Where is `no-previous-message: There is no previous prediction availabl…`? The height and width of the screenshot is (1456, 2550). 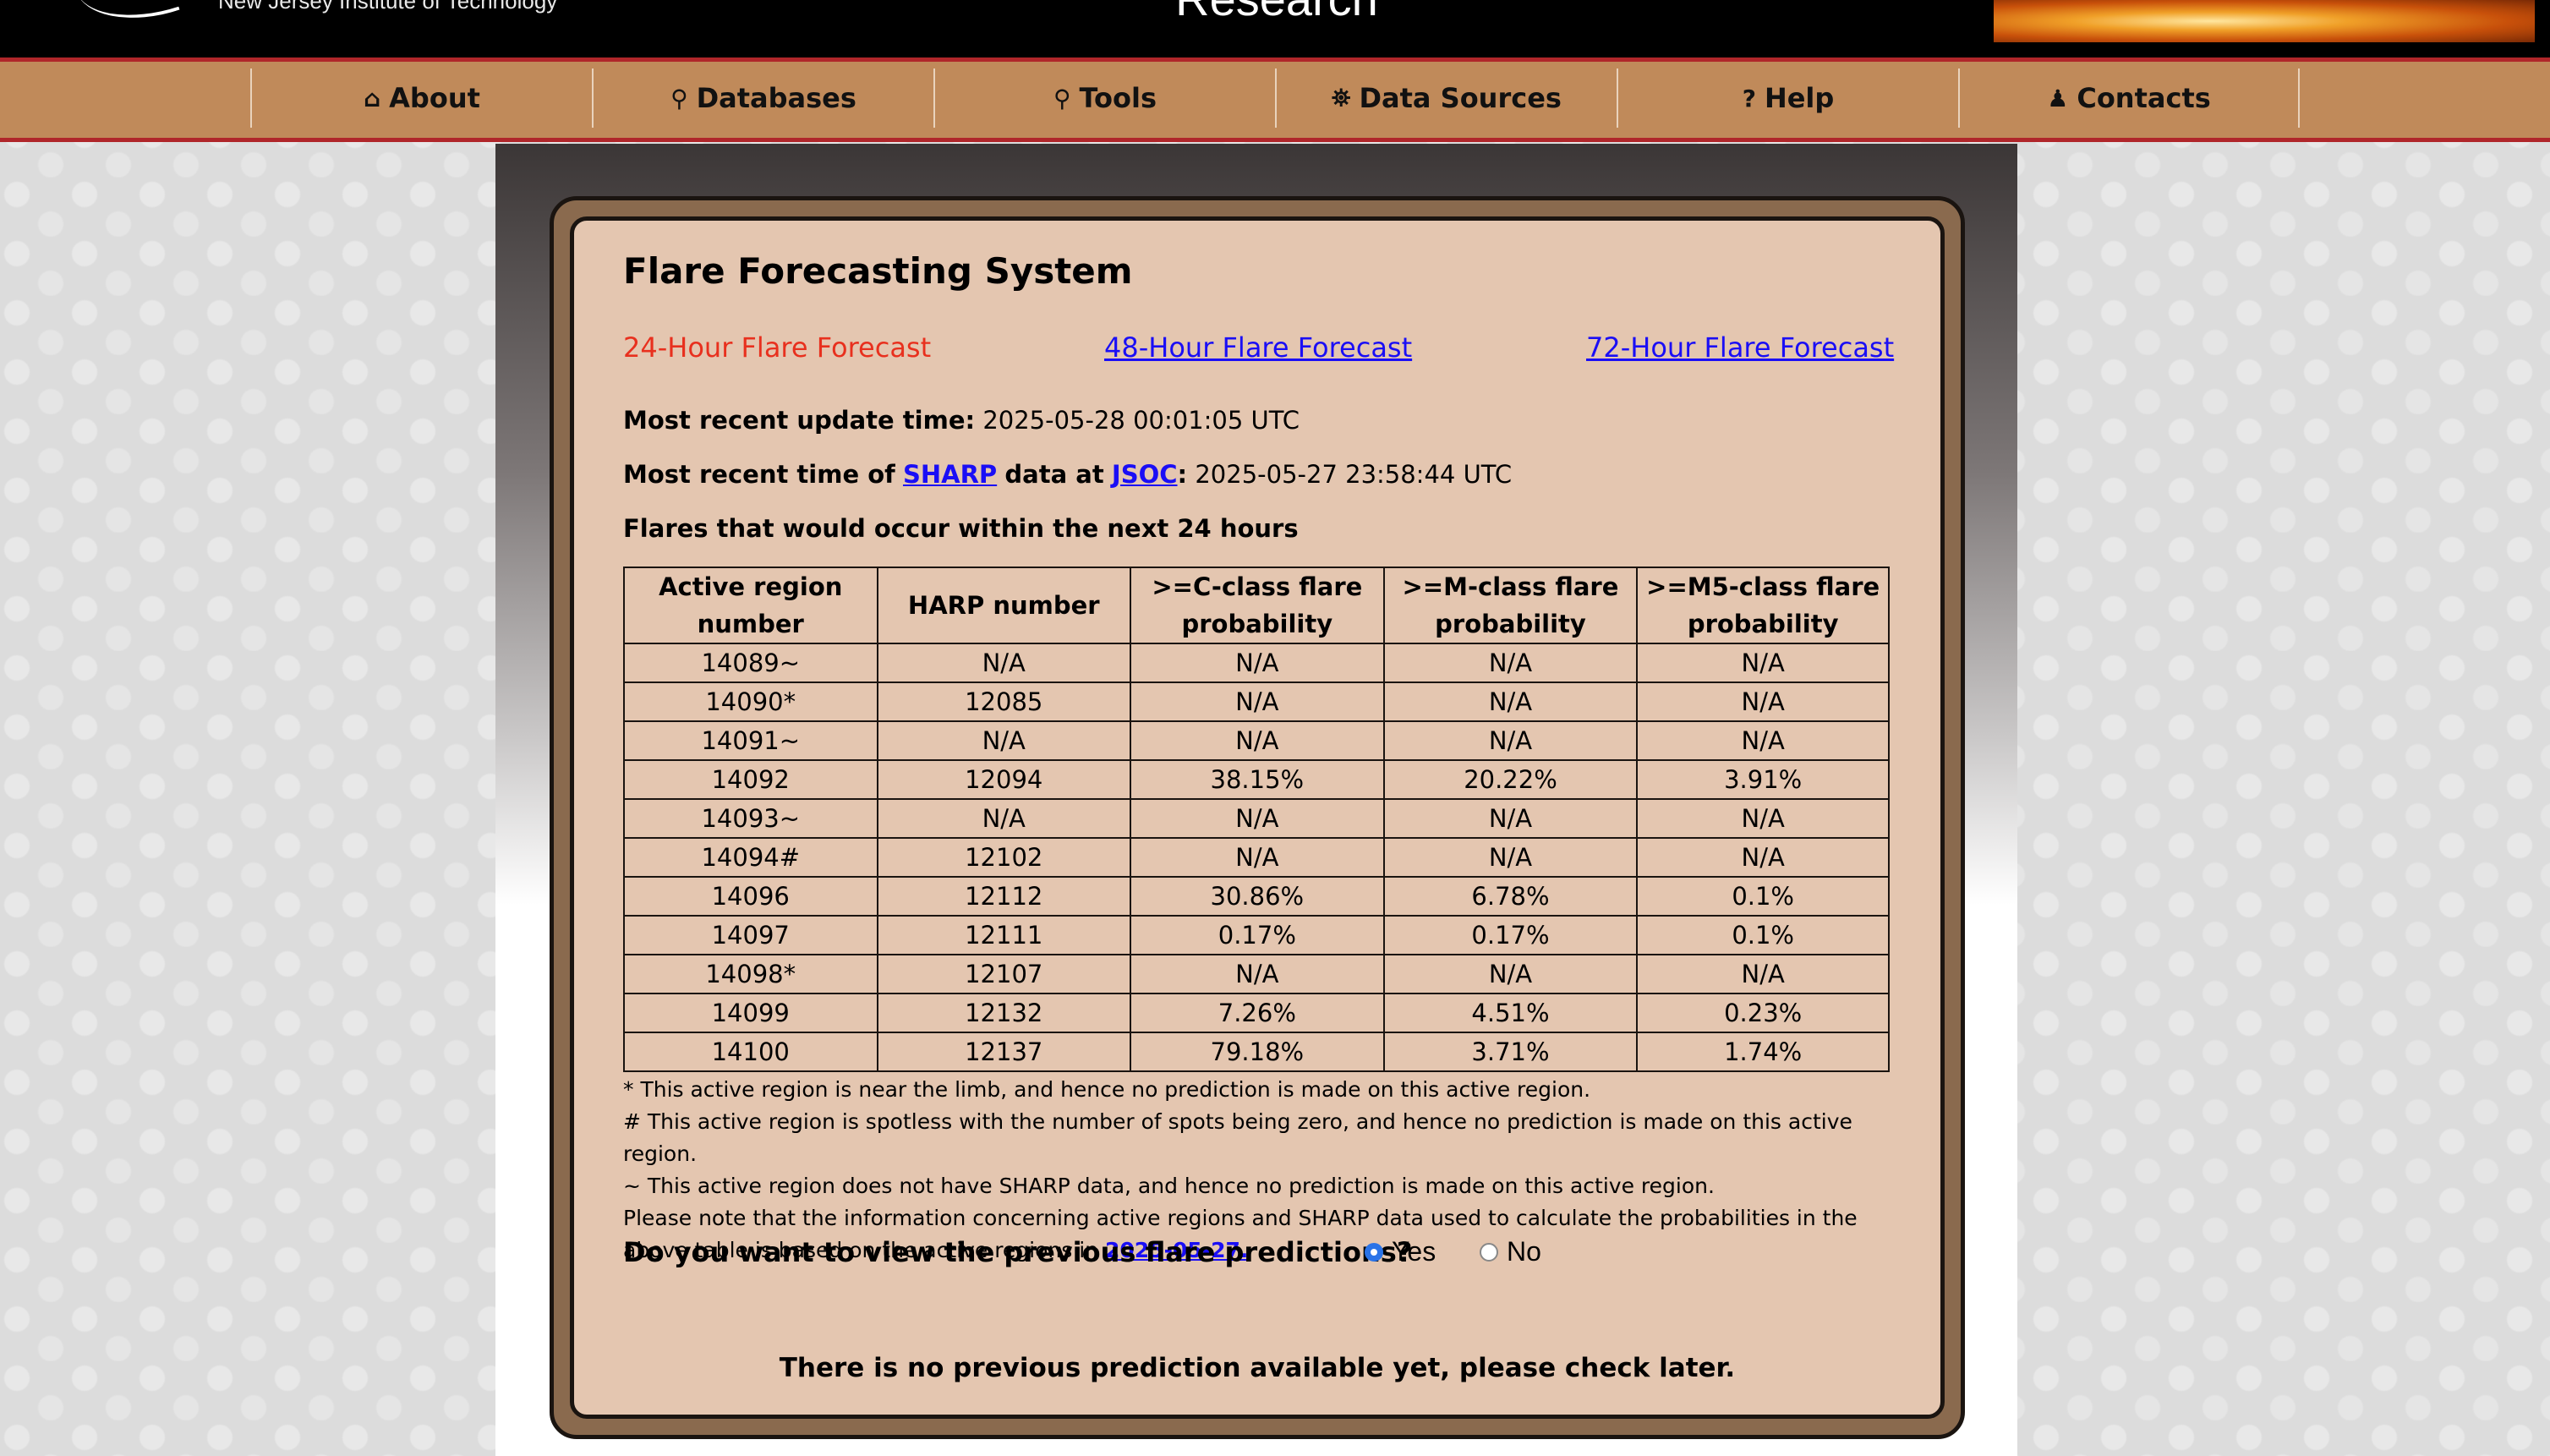
no-previous-message: There is no previous prediction availabl… is located at coordinates (1257, 1368).